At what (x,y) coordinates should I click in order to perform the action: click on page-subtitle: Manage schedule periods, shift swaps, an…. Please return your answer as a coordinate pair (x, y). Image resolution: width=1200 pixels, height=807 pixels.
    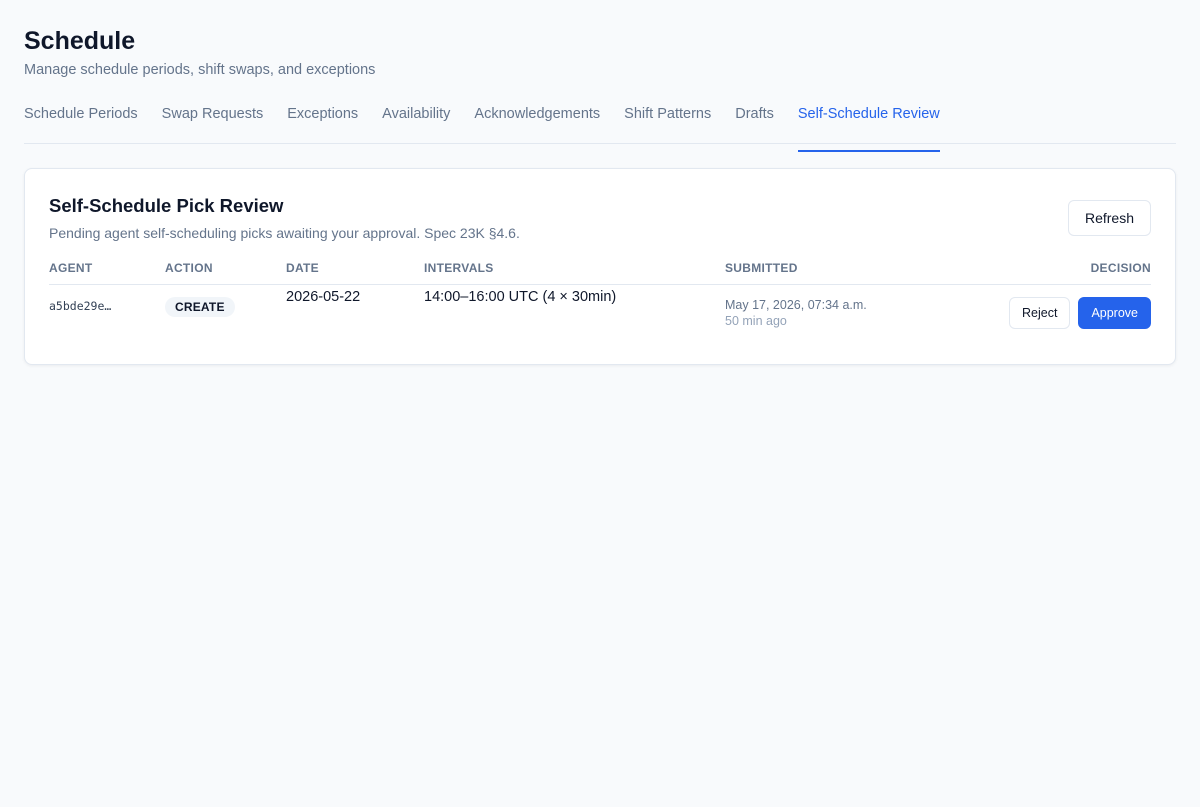
    Looking at the image, I should click on (200, 70).